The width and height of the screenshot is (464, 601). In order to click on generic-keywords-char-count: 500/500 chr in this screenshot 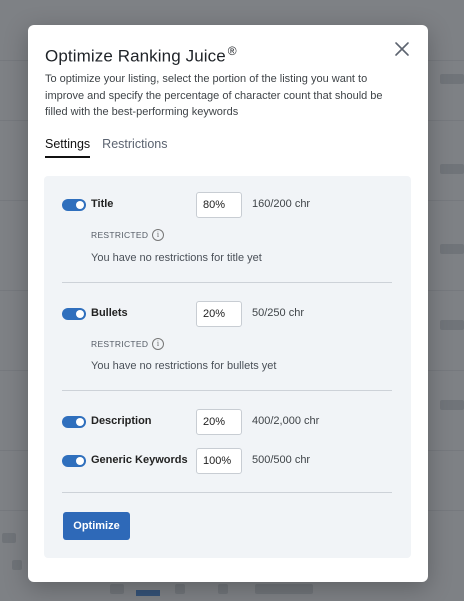, I will do `click(281, 460)`.